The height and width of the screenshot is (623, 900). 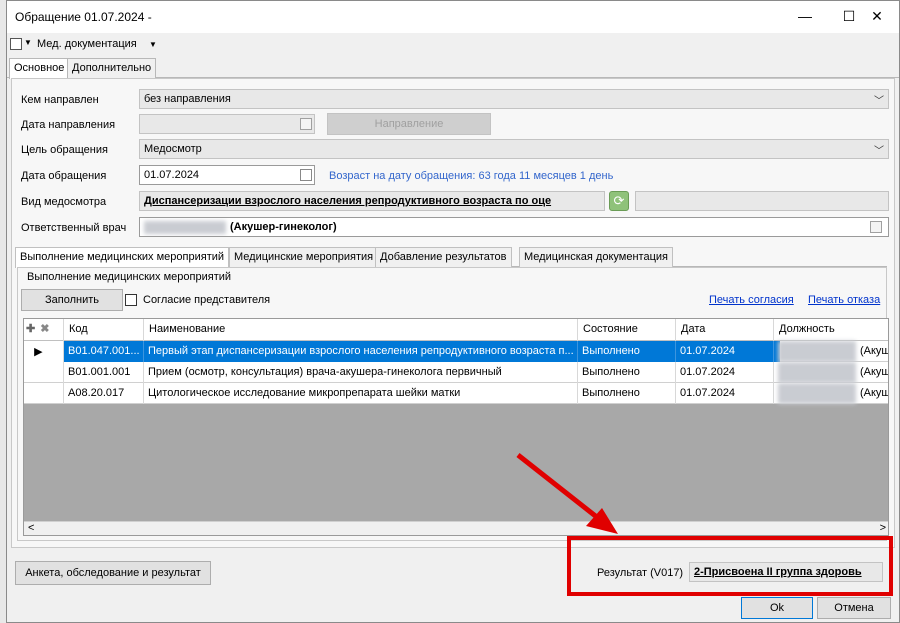 I want to click on exam-type-extra-field, so click(x=762, y=201).